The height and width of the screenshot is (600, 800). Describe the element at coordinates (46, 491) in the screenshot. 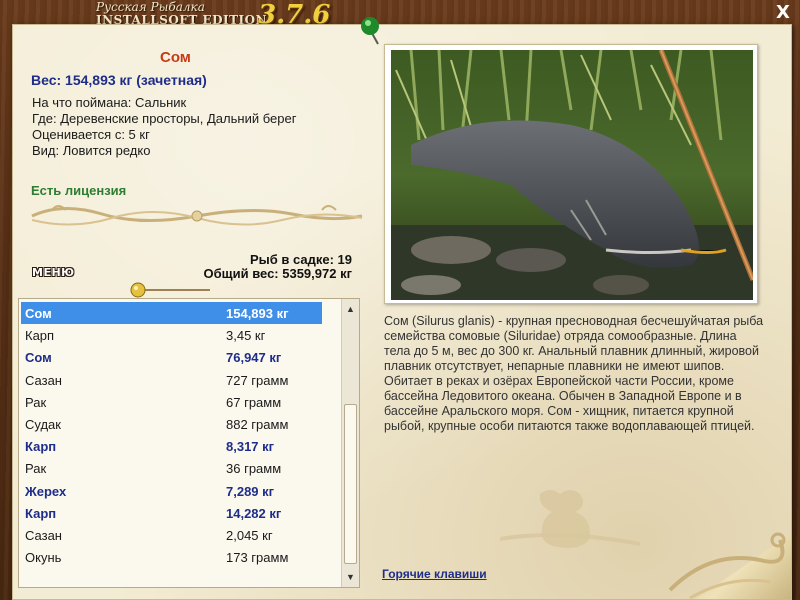

I see `catch-fish-name: Жерех` at that location.